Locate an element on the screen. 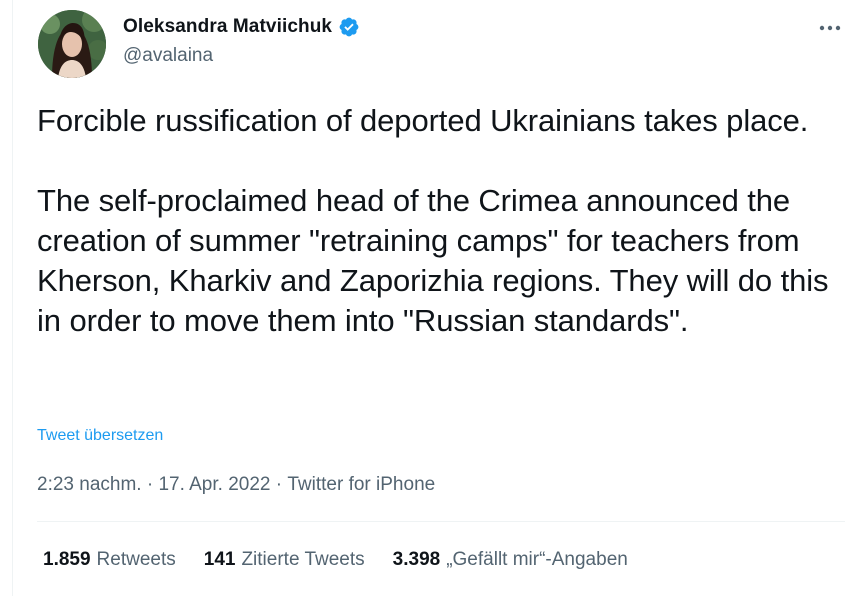 This screenshot has width=852, height=596. likes-label: „Gefällt mir“-Angaben is located at coordinates (537, 559).